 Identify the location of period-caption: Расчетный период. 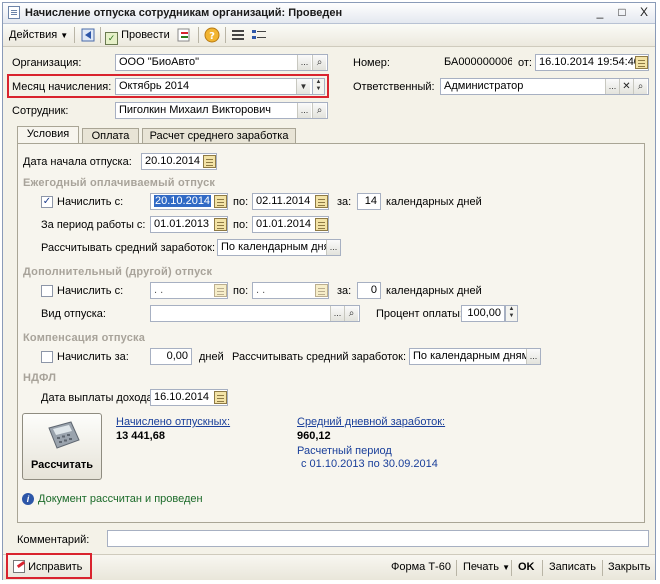
(344, 451).